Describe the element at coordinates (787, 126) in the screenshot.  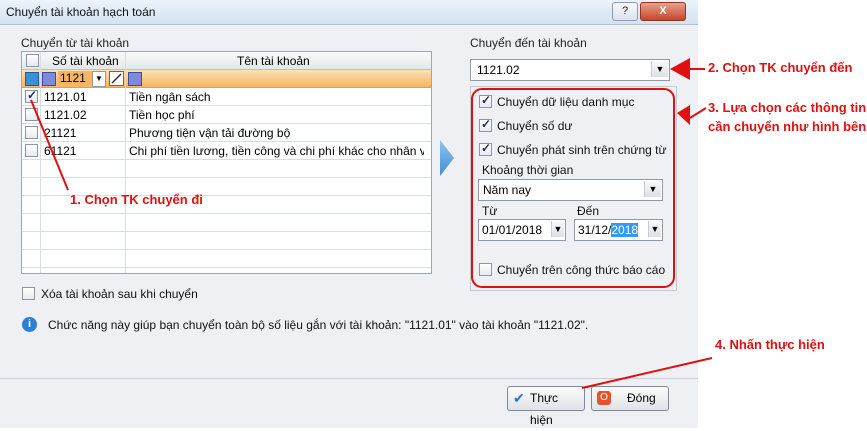
I see `annotation-step3-line2: cần chuyển như hình bên` at that location.